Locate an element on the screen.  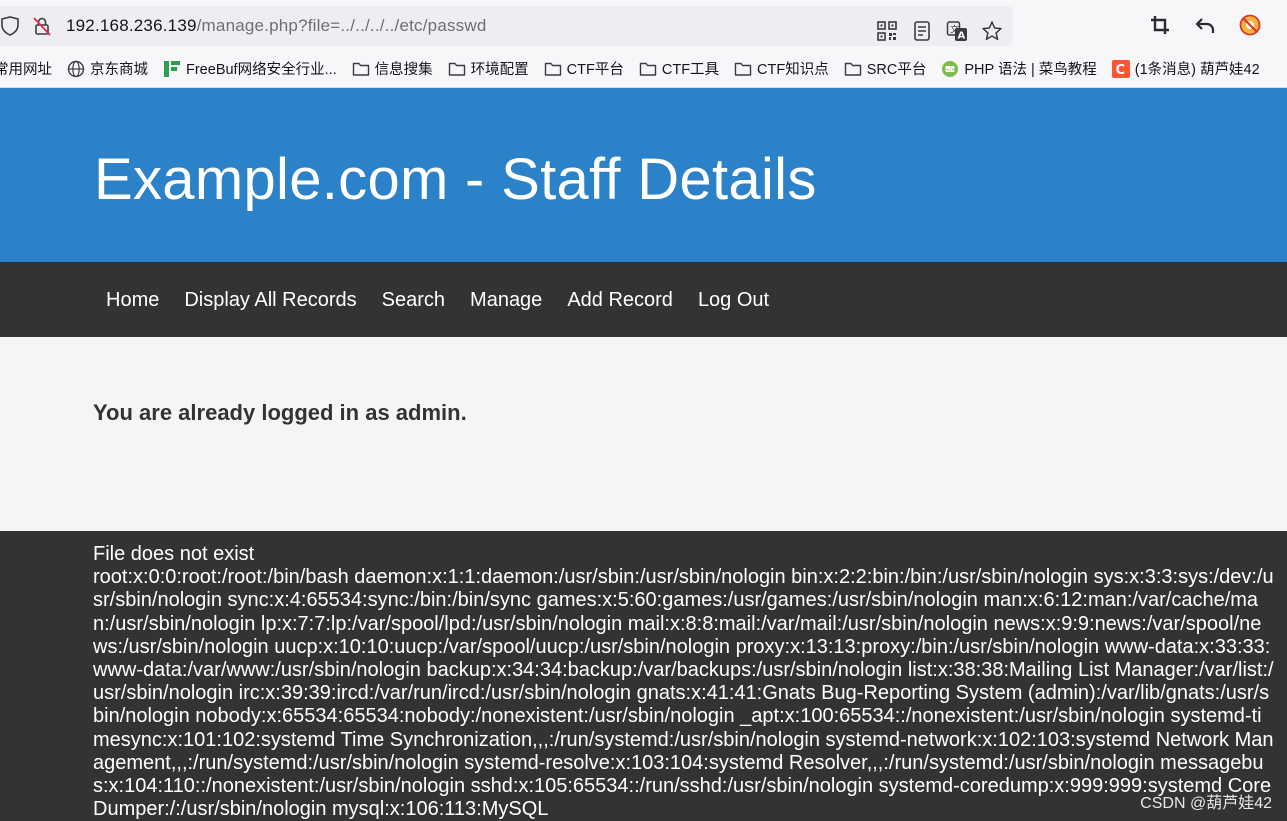
csdn-watermark: CSDN @葫芦娃42 is located at coordinates (1206, 803).